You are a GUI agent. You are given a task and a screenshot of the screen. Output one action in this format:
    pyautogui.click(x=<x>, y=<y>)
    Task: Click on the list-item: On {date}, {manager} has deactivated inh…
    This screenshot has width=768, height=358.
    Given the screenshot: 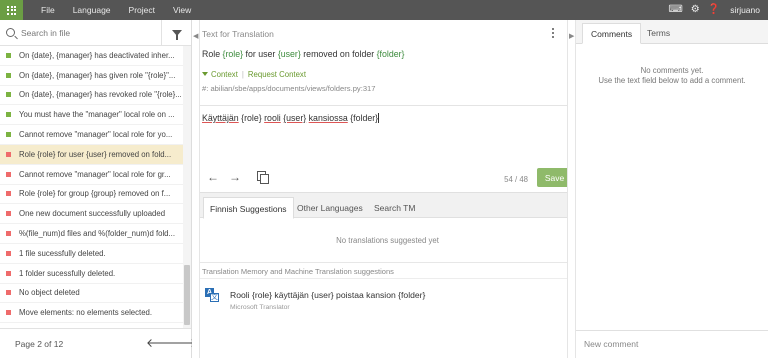 What is the action you would take?
    pyautogui.click(x=91, y=56)
    